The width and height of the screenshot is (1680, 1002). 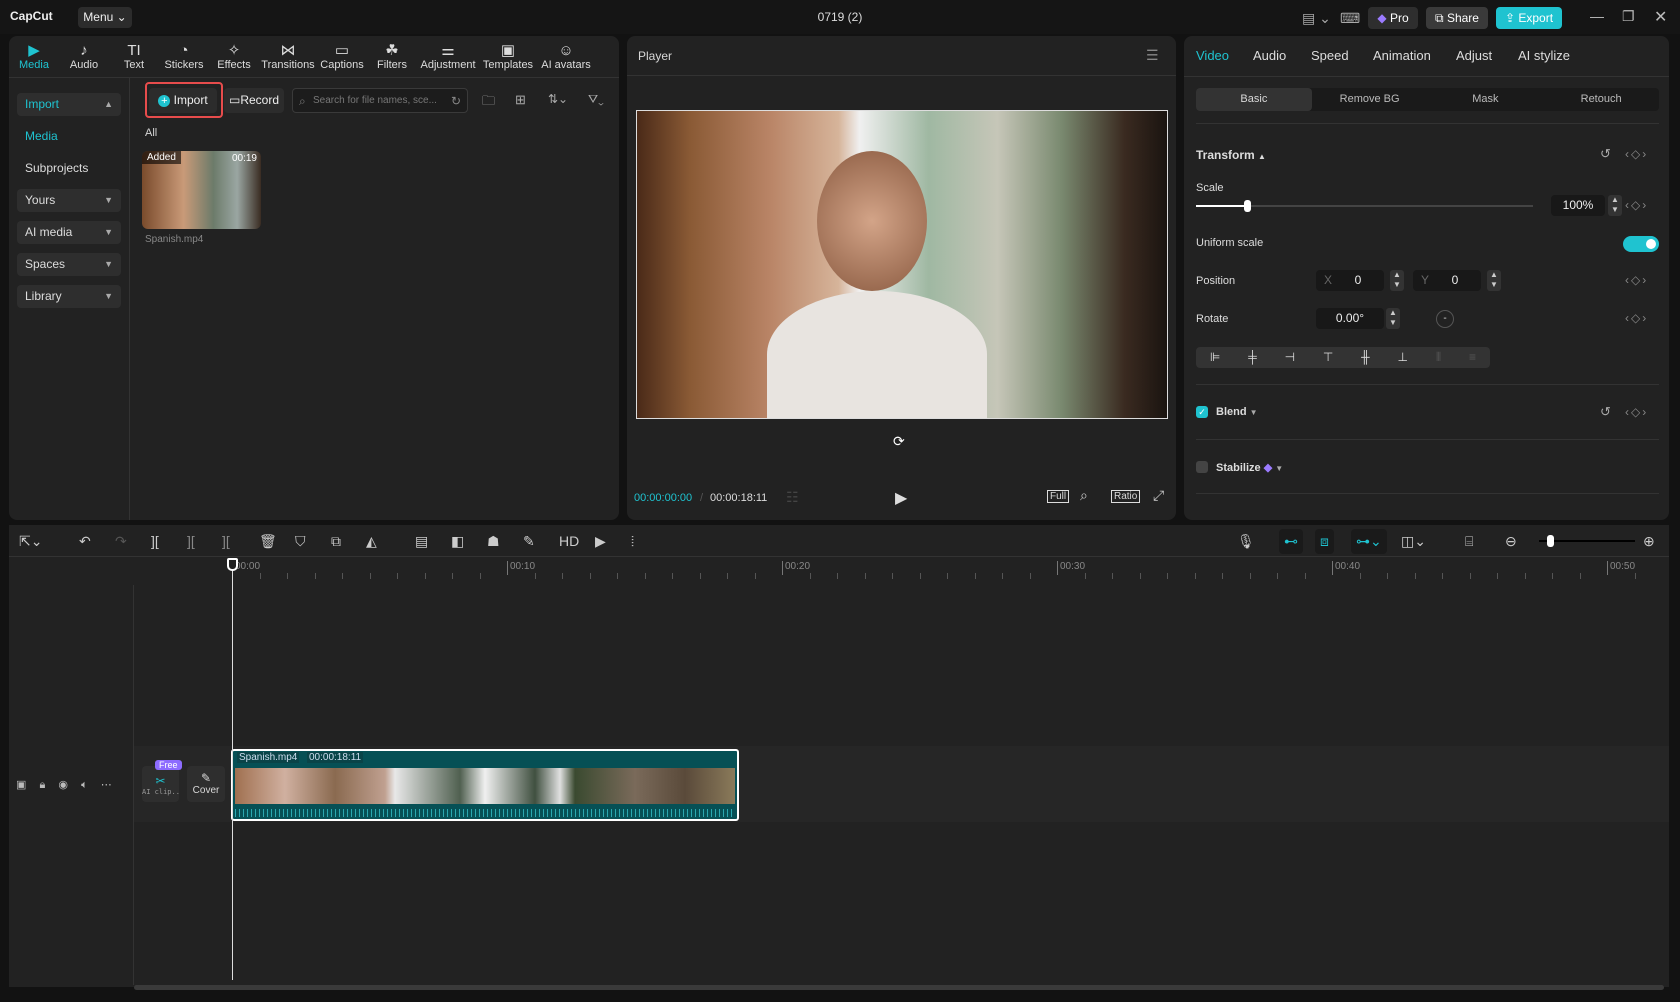 I want to click on video-ai-icon: ▶, so click(x=600, y=541).